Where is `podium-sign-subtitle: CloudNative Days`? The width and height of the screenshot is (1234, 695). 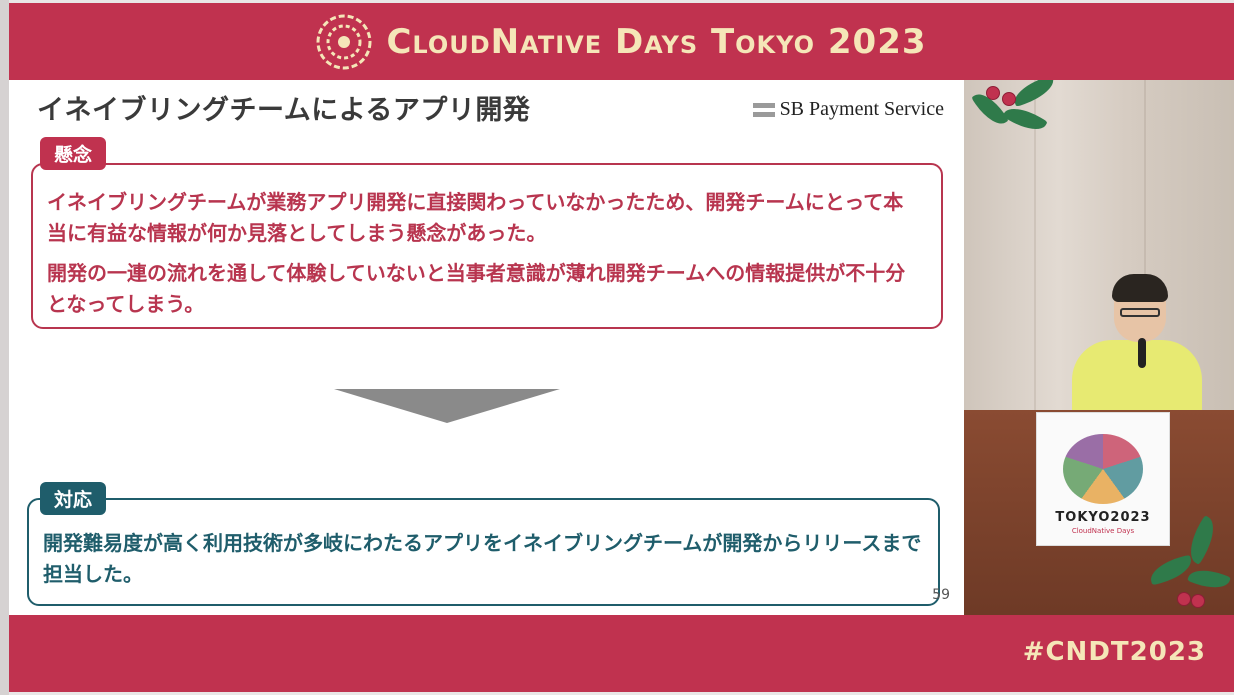 podium-sign-subtitle: CloudNative Days is located at coordinates (1103, 531).